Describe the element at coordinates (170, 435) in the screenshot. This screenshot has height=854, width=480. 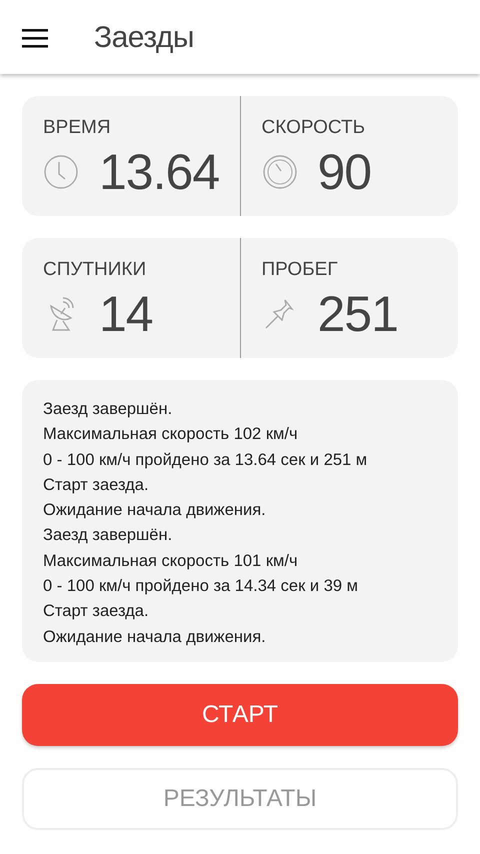
I see `log-line: Максимальная скорость 102 км/ч` at that location.